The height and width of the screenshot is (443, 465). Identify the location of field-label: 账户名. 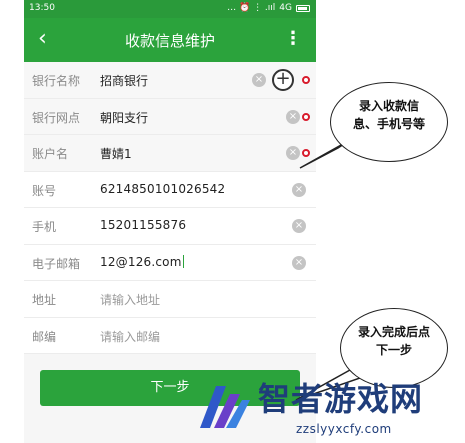
(50, 154).